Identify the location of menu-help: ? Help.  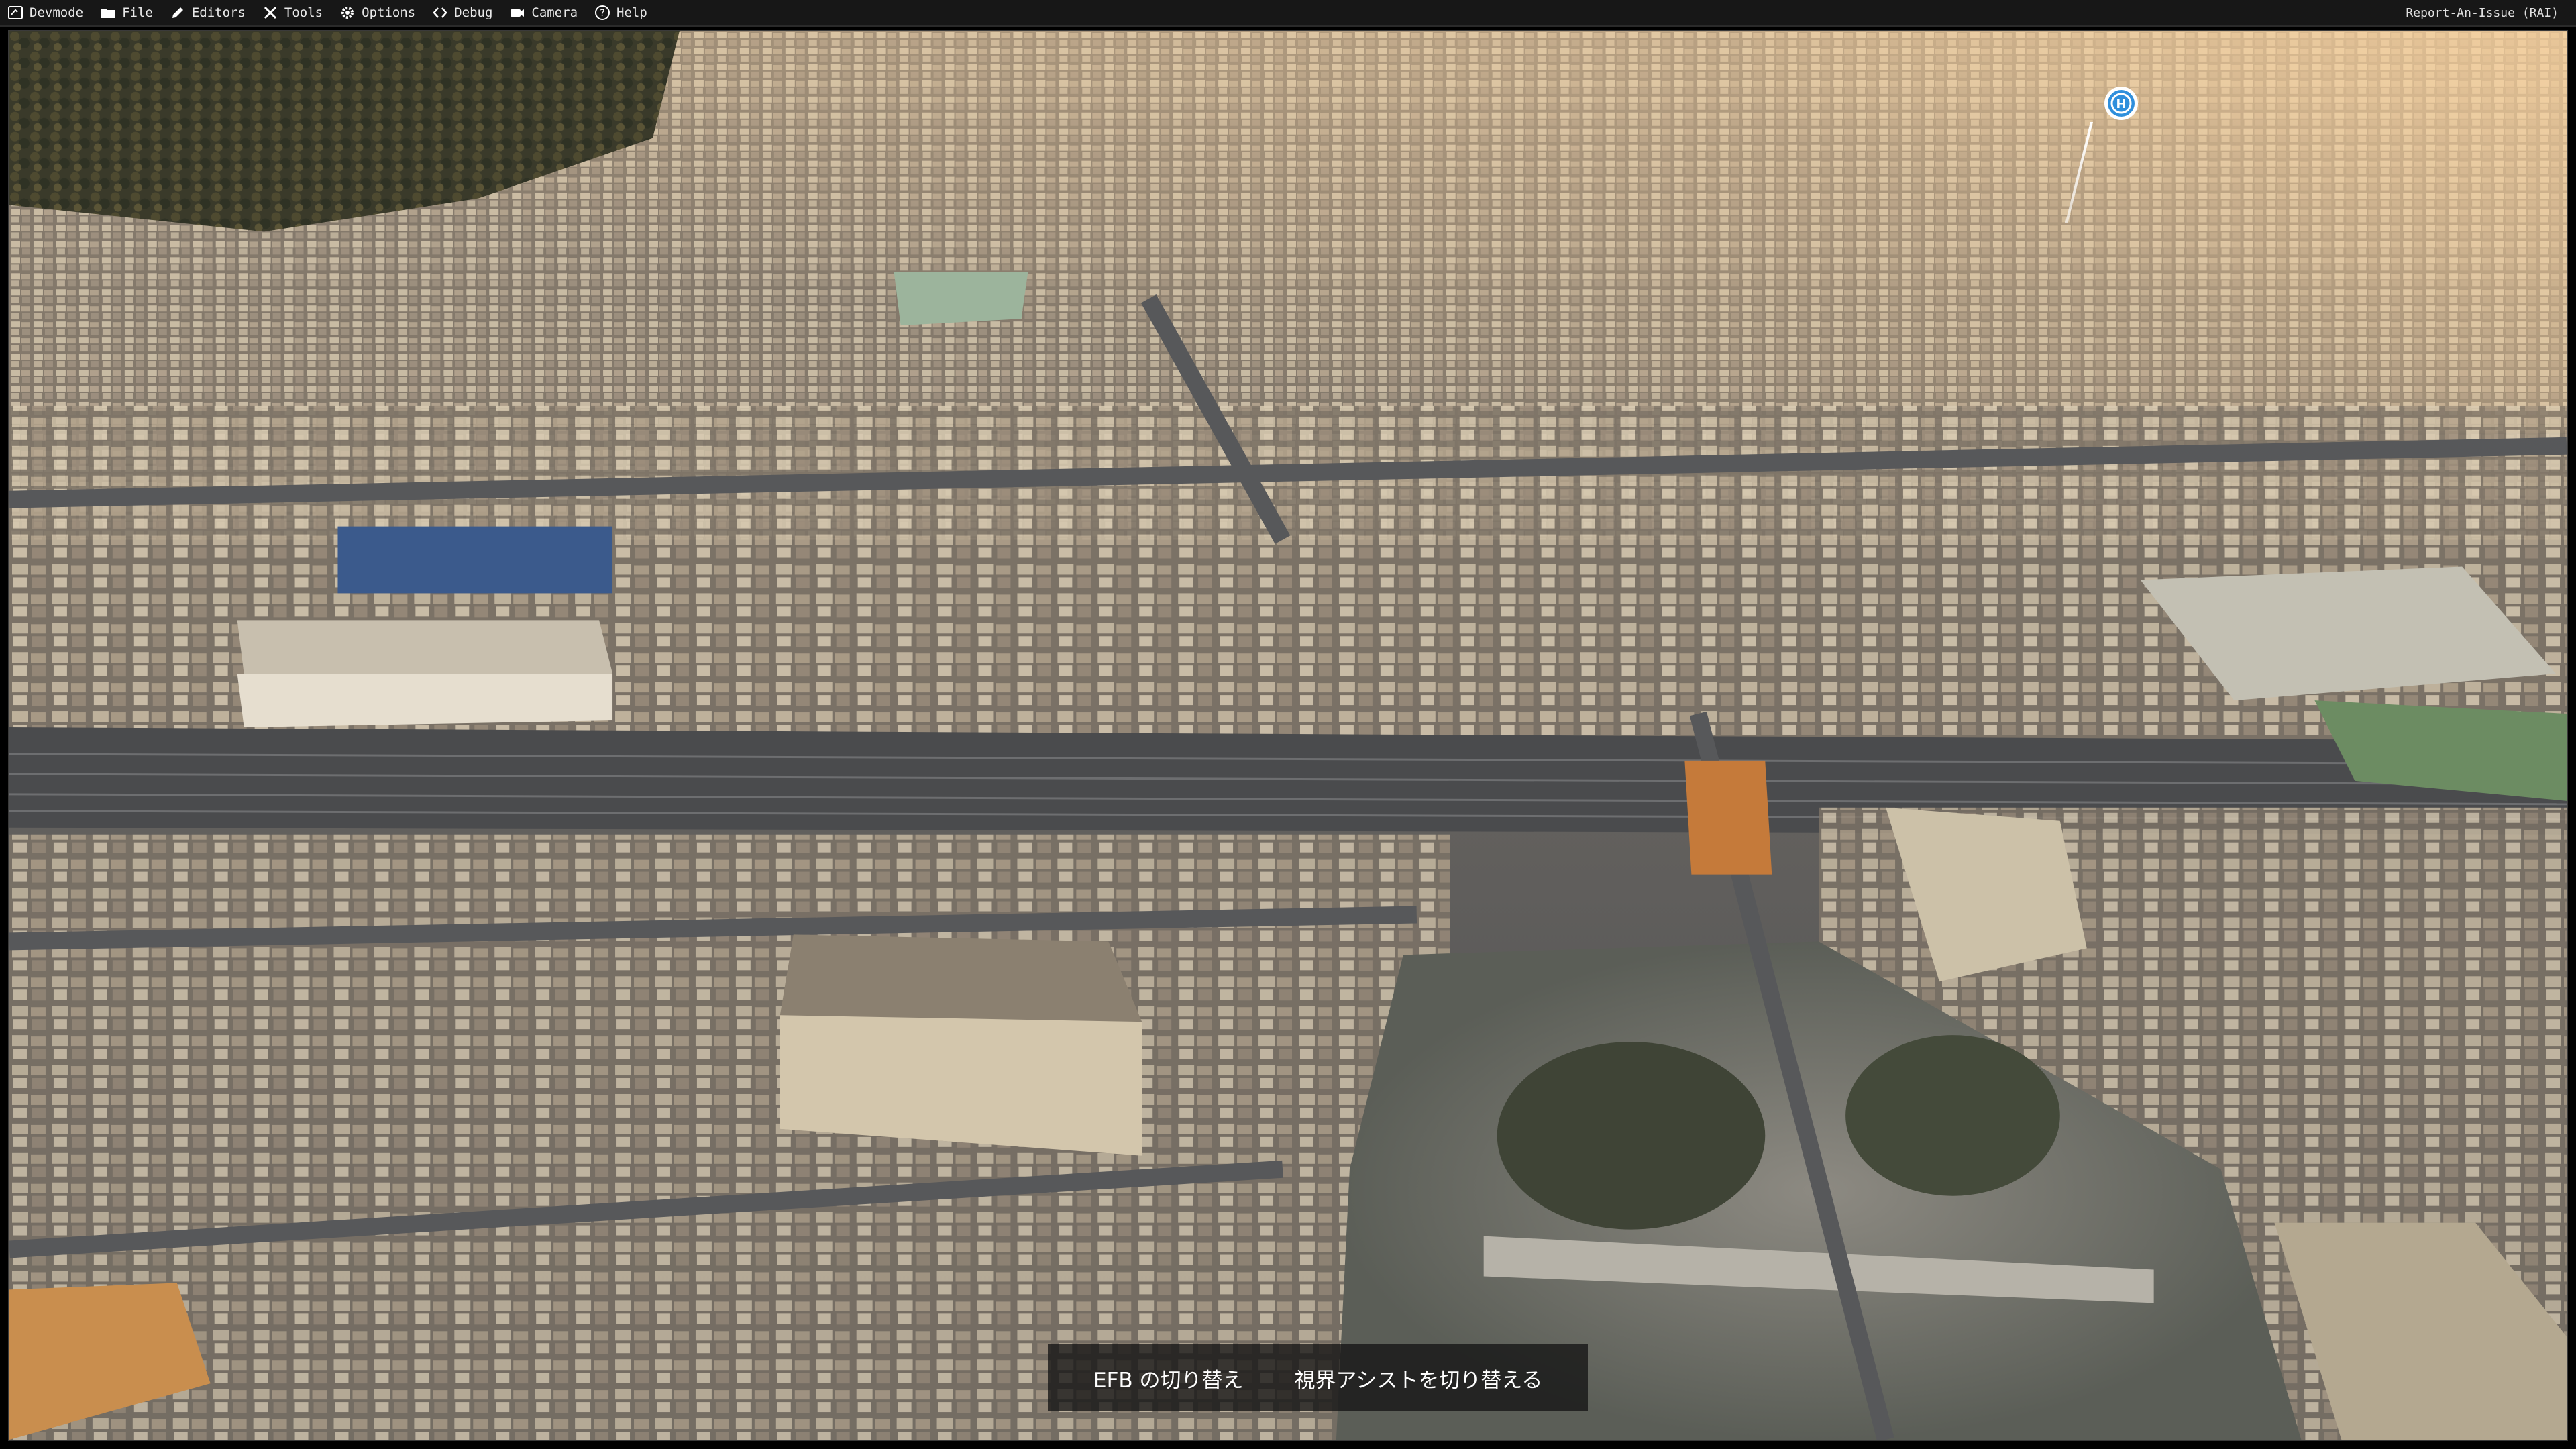
(622, 13).